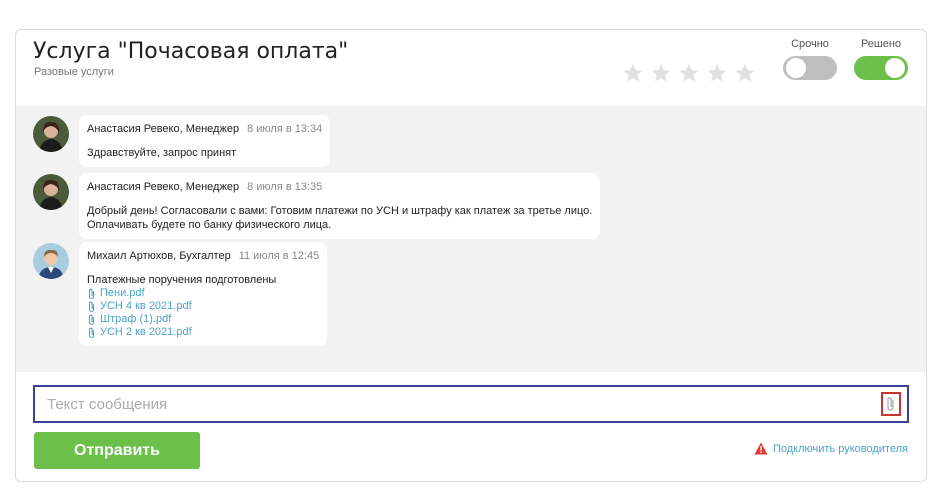  I want to click on message-text: Здравствуйте, запрос принят, so click(162, 153).